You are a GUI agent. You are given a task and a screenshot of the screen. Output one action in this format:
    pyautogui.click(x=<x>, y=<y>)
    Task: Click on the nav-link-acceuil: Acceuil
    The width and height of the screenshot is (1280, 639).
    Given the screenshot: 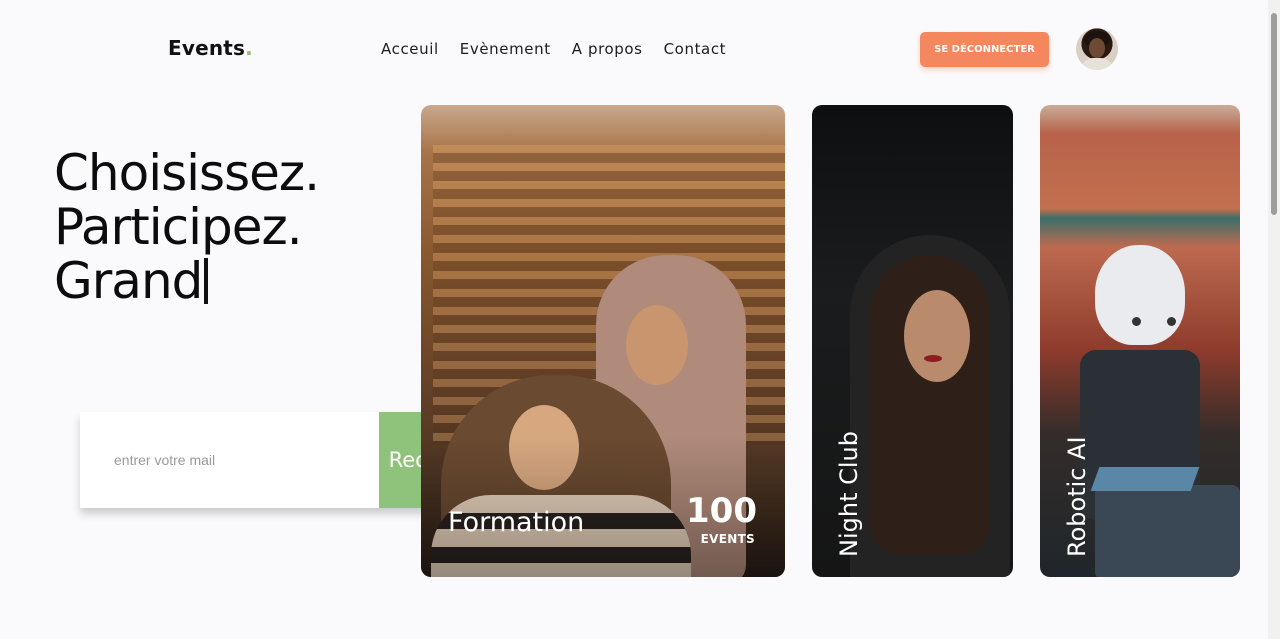 What is the action you would take?
    pyautogui.click(x=410, y=49)
    